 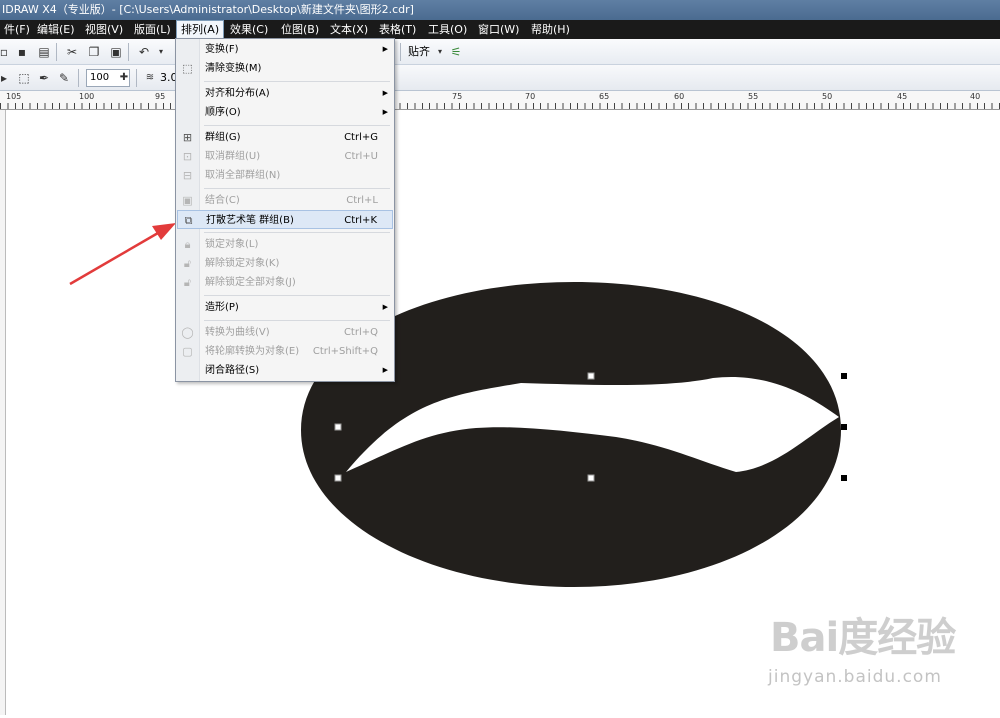 What do you see at coordinates (498, 29) in the screenshot?
I see `menu-window: 窗口(W)` at bounding box center [498, 29].